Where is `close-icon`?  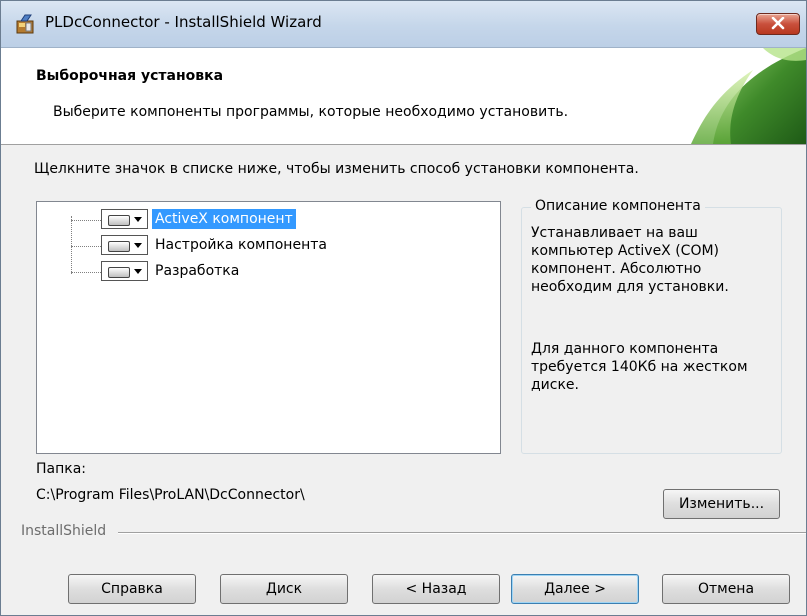
close-icon is located at coordinates (778, 23).